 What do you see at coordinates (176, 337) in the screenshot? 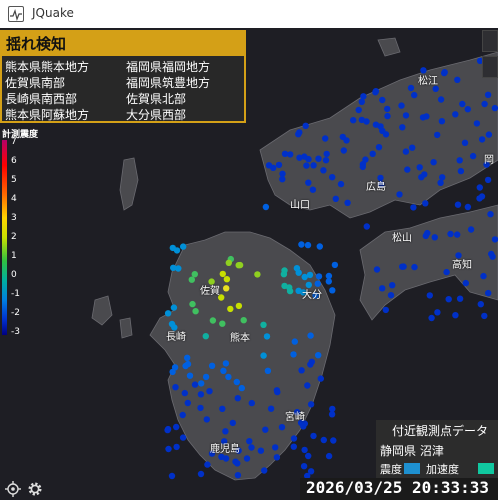
I see `map-label-nagasaki: 長崎` at bounding box center [176, 337].